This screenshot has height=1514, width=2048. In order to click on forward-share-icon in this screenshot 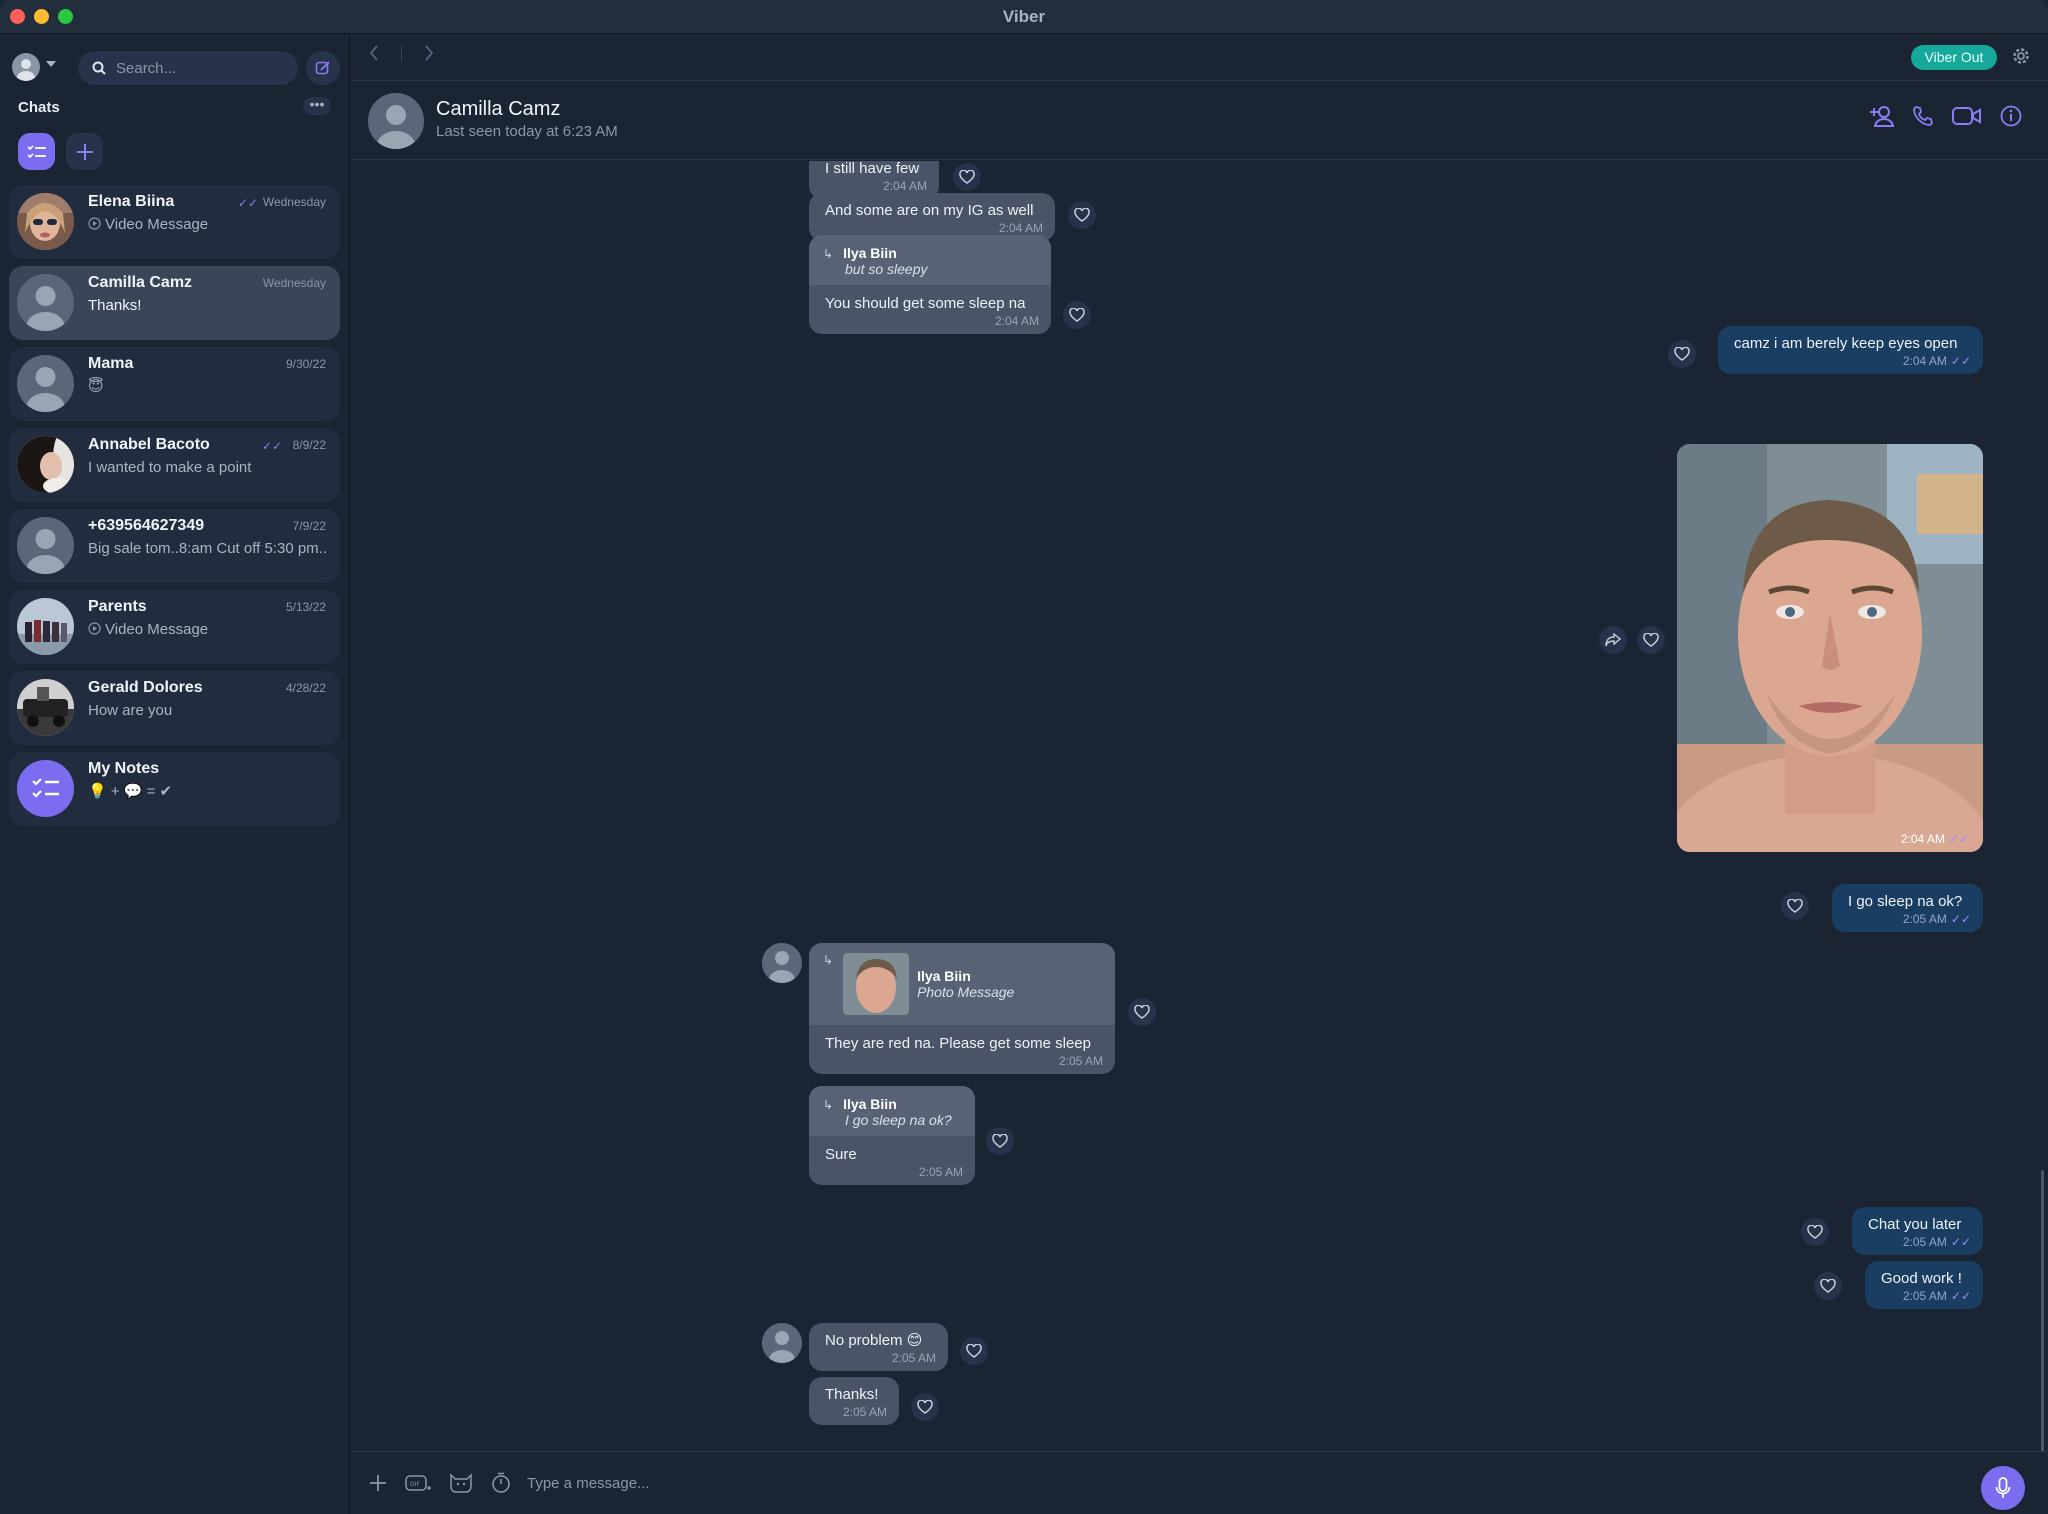, I will do `click(1613, 640)`.